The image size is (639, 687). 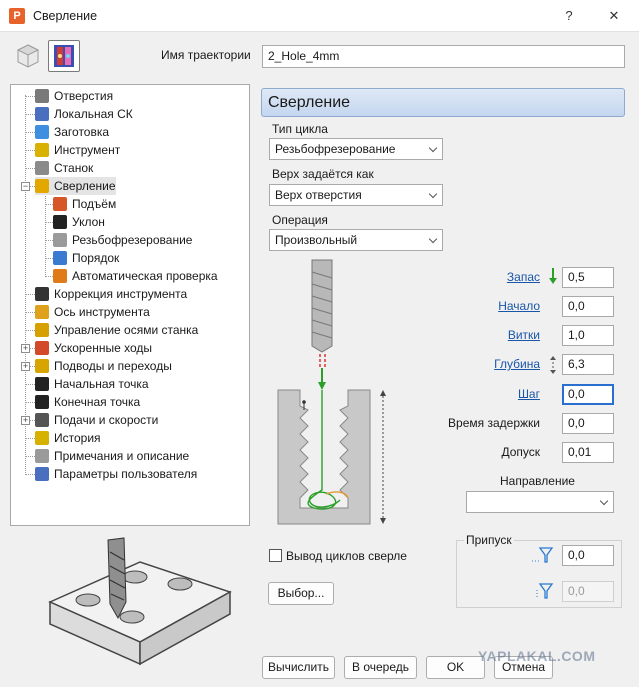 What do you see at coordinates (42, 474) in the screenshot?
I see `user-params-icon` at bounding box center [42, 474].